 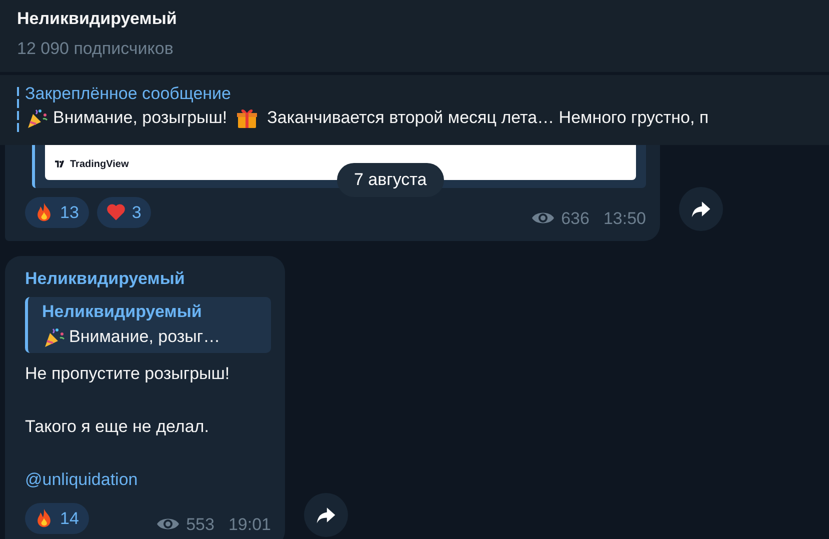 I want to click on logo-text: TradingView, so click(x=99, y=165).